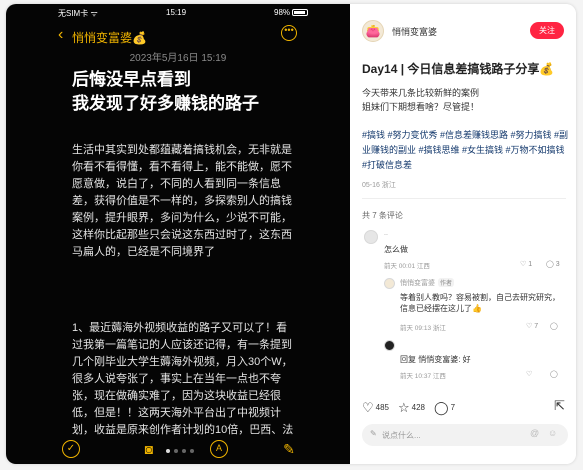  Describe the element at coordinates (71, 449) in the screenshot. I see `checklist-icon: ✓` at that location.